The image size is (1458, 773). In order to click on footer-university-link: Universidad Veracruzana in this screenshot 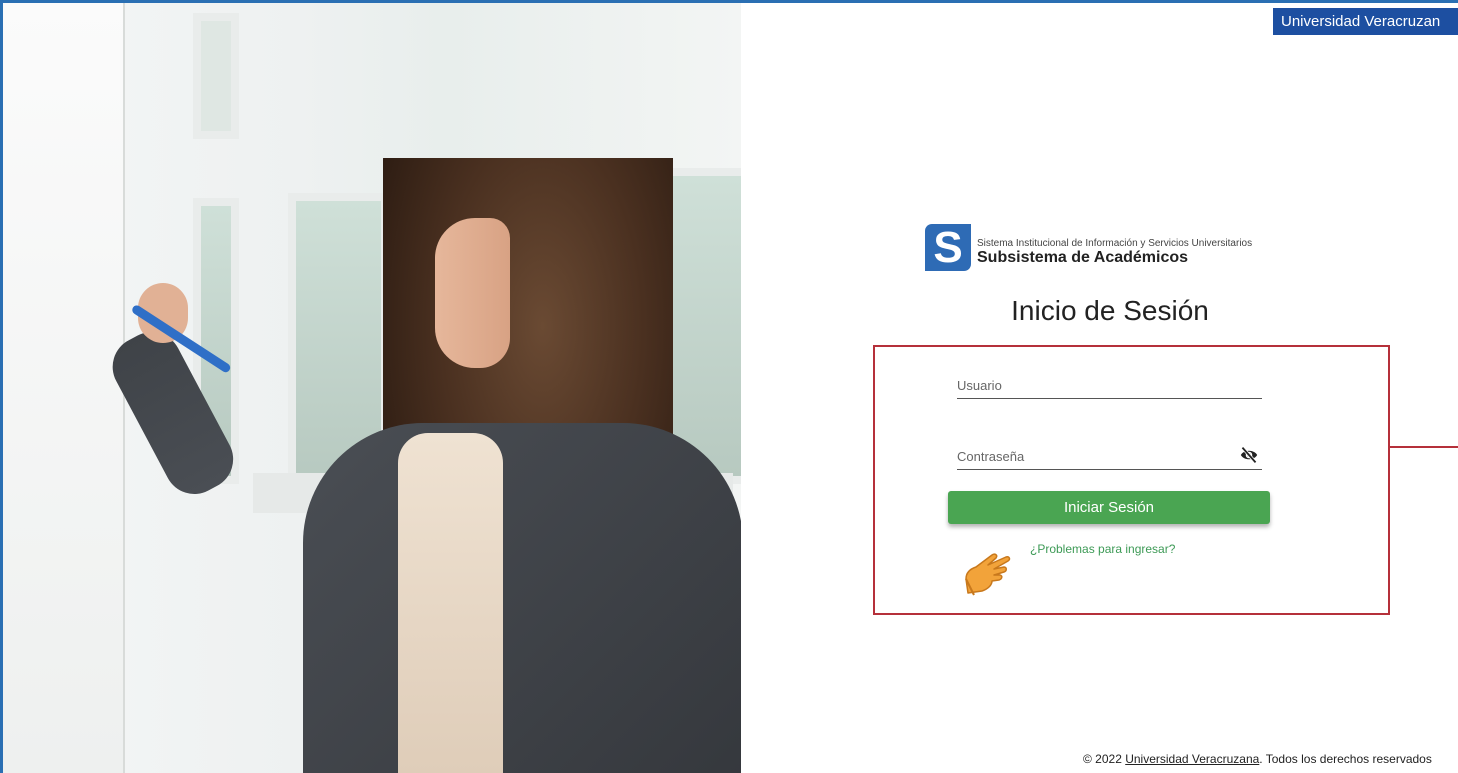, I will do `click(1192, 759)`.